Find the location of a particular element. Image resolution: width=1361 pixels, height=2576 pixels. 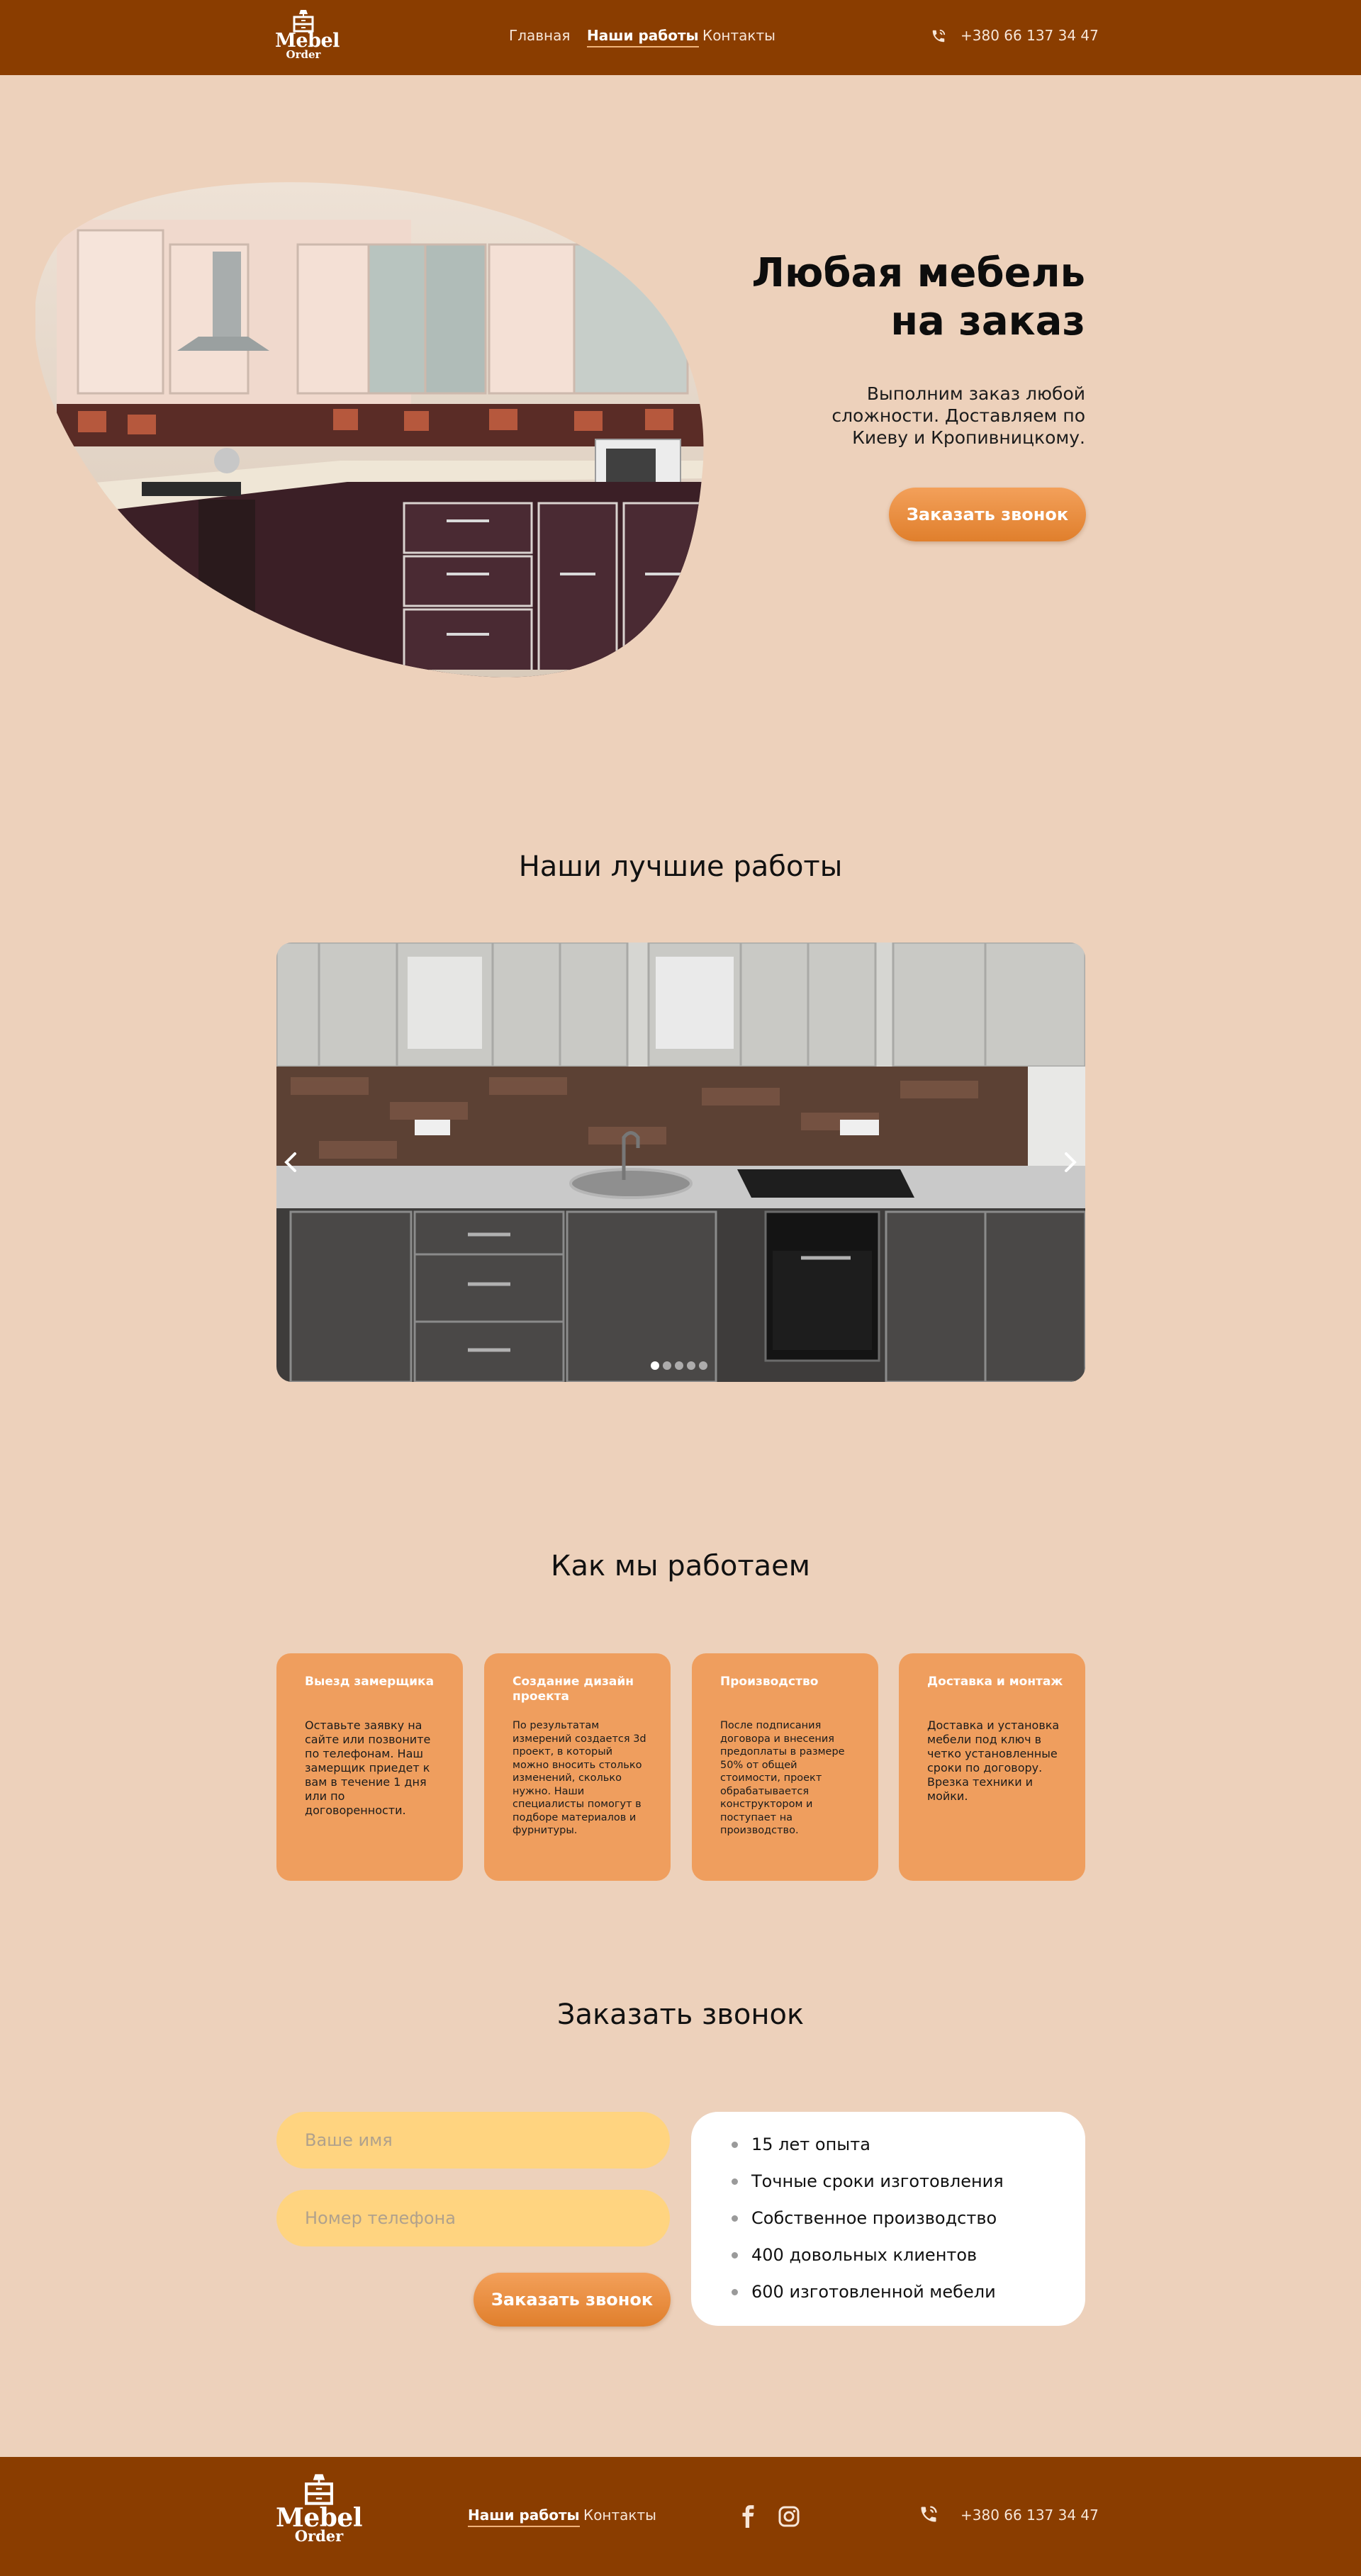

benefit-item: 15 лет опыта is located at coordinates (811, 2144).